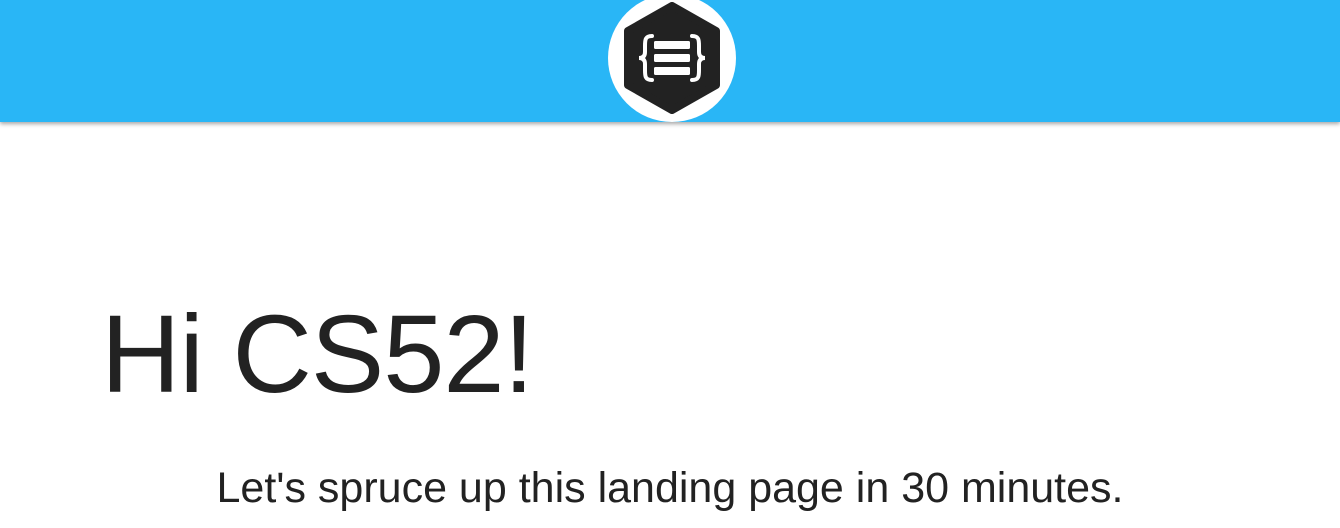 This screenshot has width=1340, height=528. Describe the element at coordinates (317, 354) in the screenshot. I see `hero-title: Hi CS52!` at that location.